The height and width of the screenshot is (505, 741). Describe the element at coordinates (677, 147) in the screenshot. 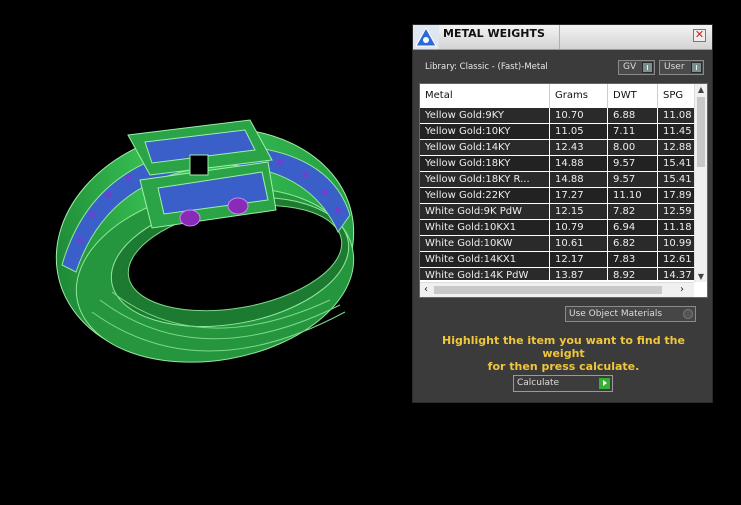

I see `cell-spg: 12.88` at that location.